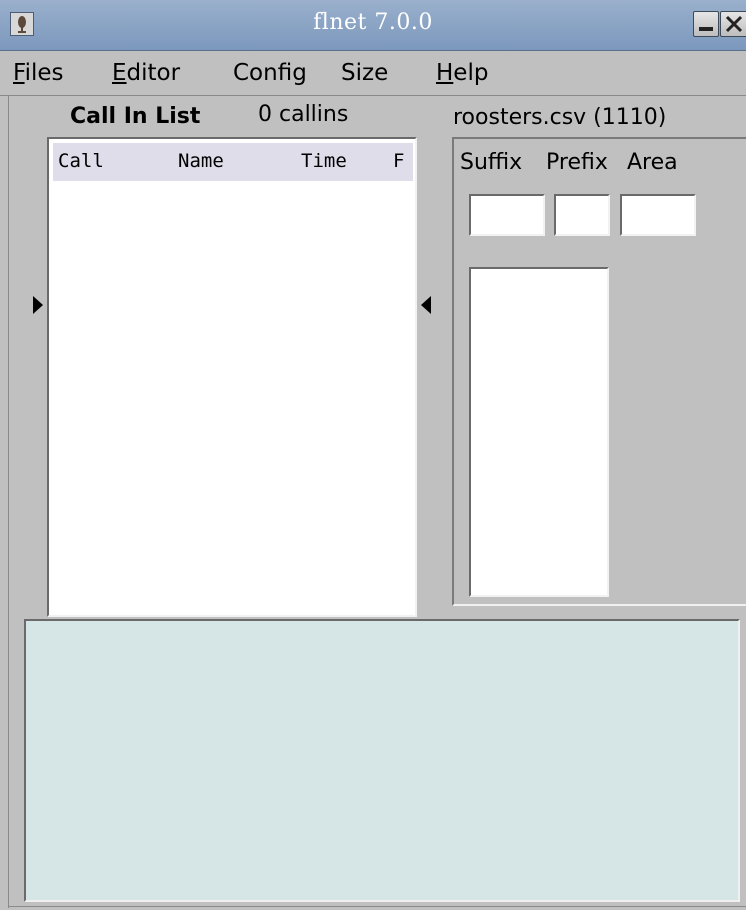  I want to click on menu-editor-mnemonic: E, so click(119, 73).